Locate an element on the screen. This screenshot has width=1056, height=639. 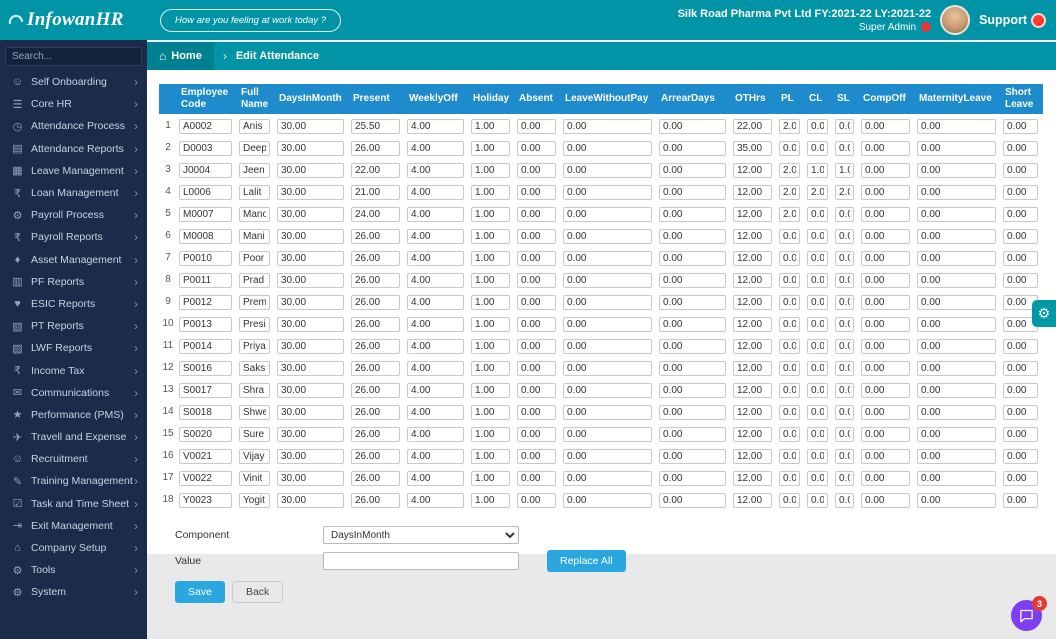
value-input is located at coordinates (421, 561).